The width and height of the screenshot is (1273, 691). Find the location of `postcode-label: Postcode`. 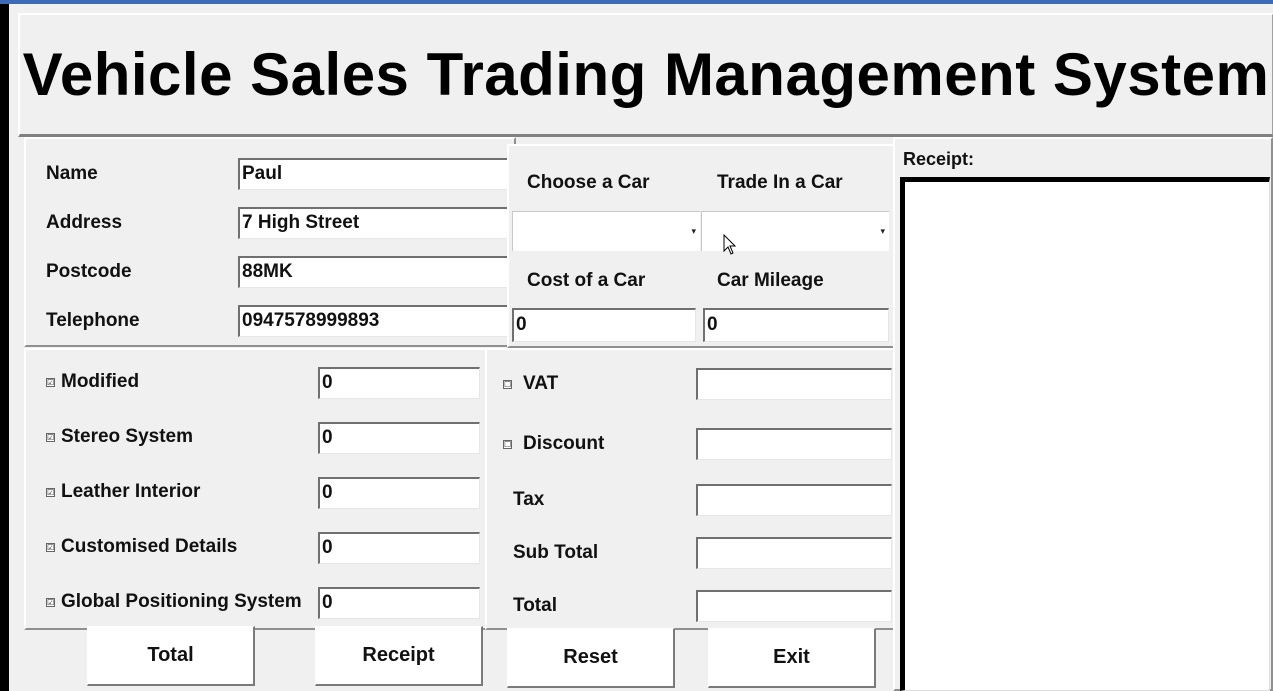

postcode-label: Postcode is located at coordinates (89, 271).